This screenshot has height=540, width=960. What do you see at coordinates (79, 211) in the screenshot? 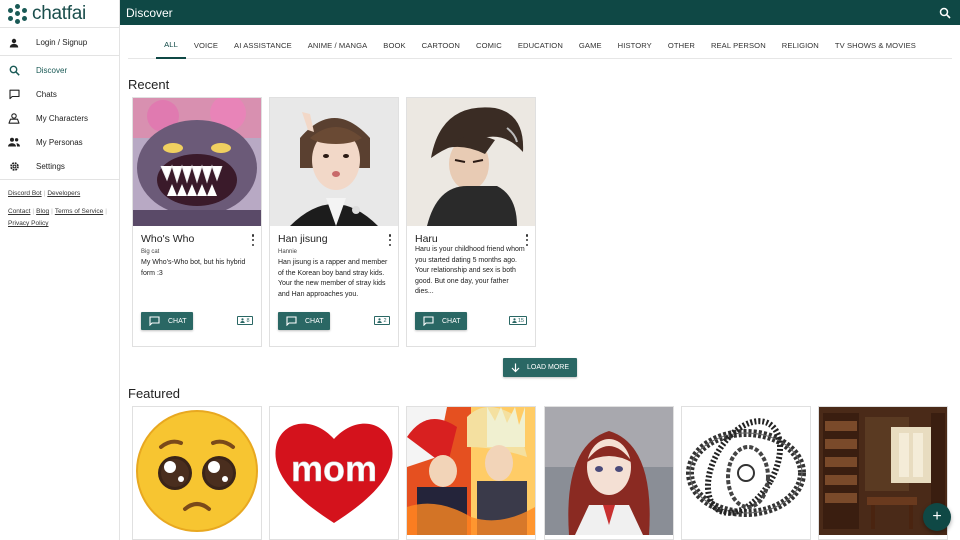
I see `terms-link: Terms of Service` at bounding box center [79, 211].